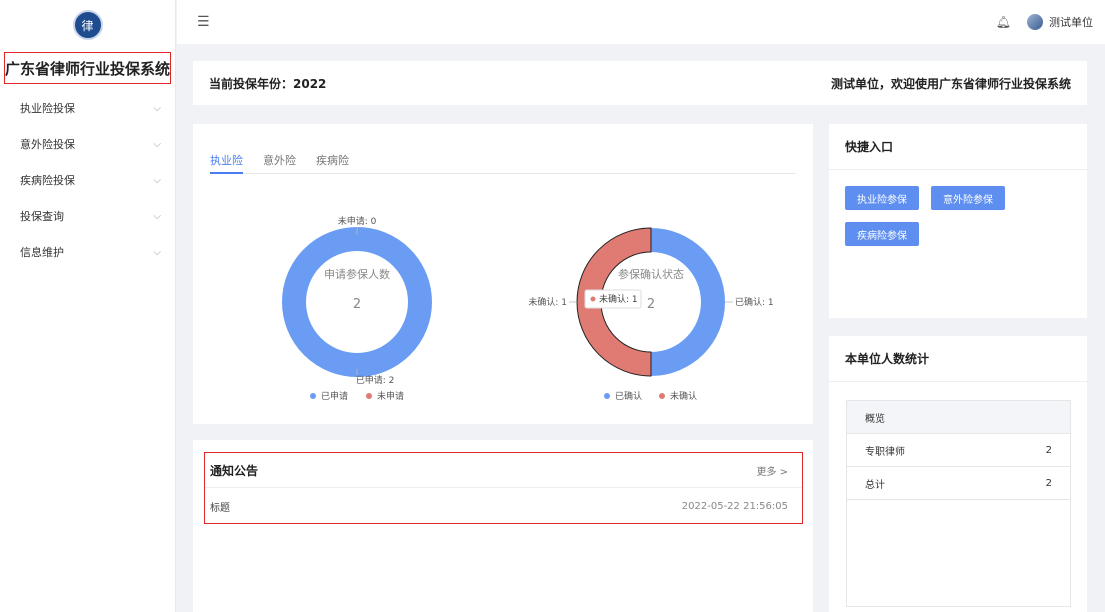  I want to click on tooltip-dot, so click(593, 299).